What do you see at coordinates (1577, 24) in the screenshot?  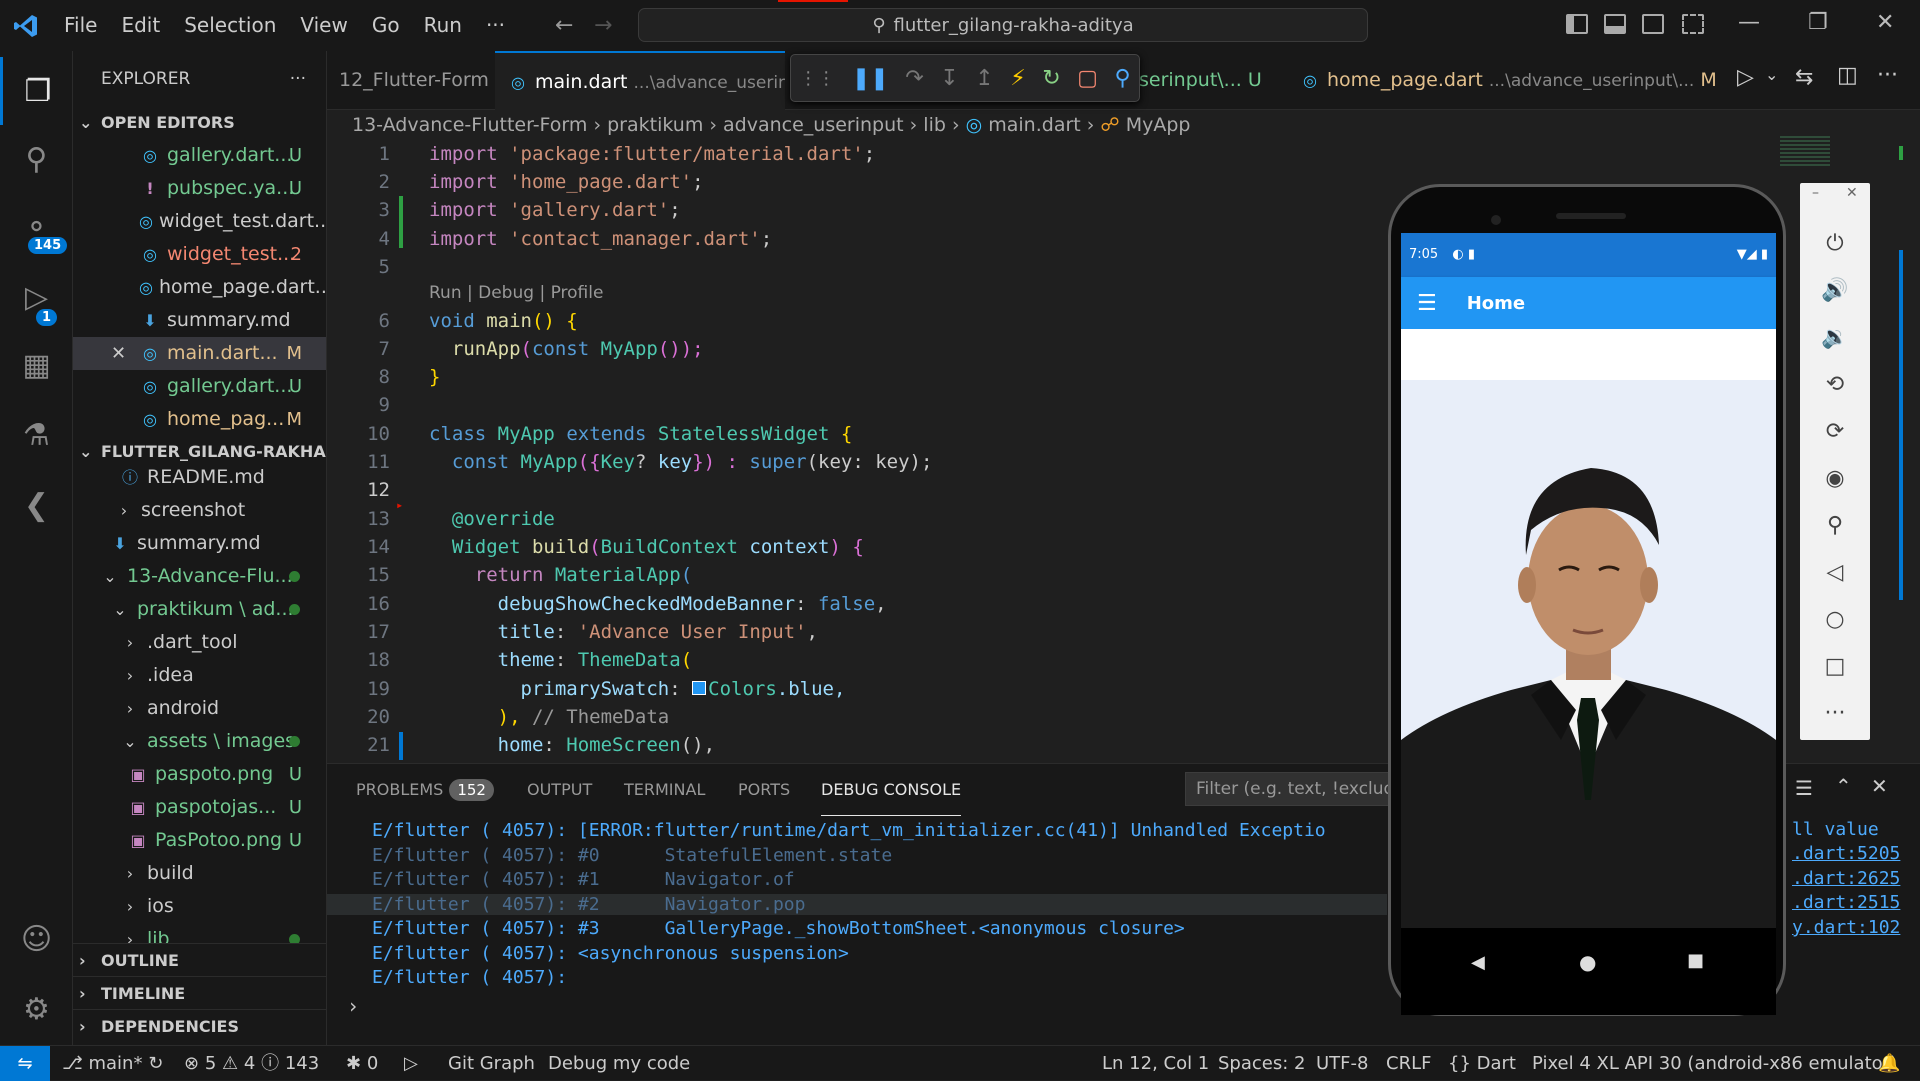 I see `toggle-sidebar-icon` at bounding box center [1577, 24].